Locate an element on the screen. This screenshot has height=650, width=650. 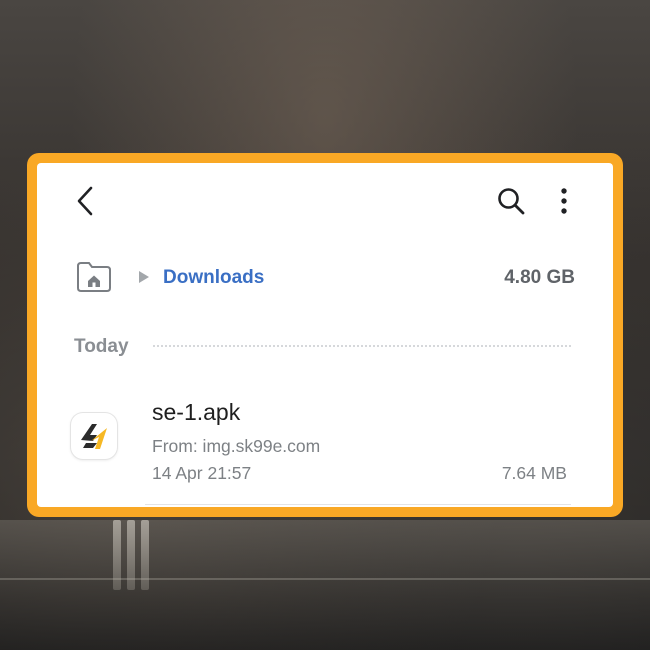
more-options-button is located at coordinates (564, 201).